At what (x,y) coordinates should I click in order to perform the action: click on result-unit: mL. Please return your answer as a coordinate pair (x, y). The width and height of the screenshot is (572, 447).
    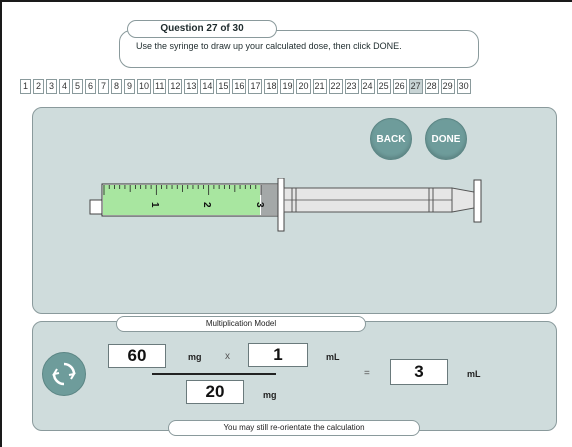
    Looking at the image, I should click on (474, 374).